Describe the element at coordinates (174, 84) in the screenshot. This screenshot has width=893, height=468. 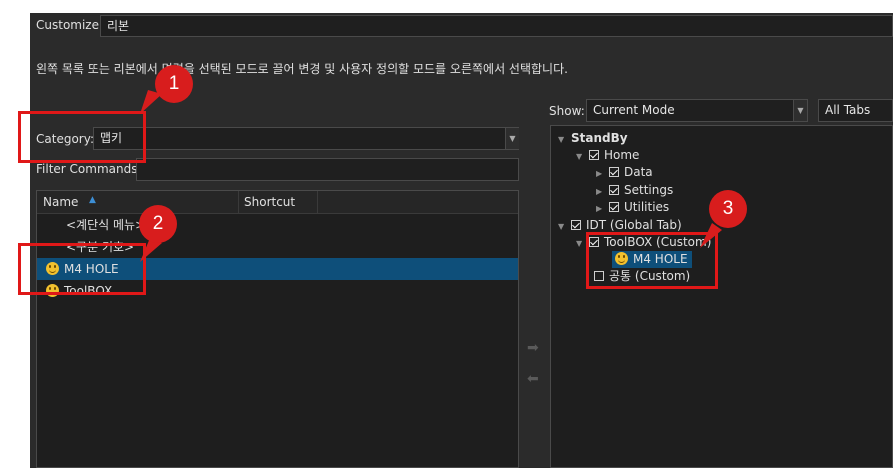
I see `callout-number-1: 1` at that location.